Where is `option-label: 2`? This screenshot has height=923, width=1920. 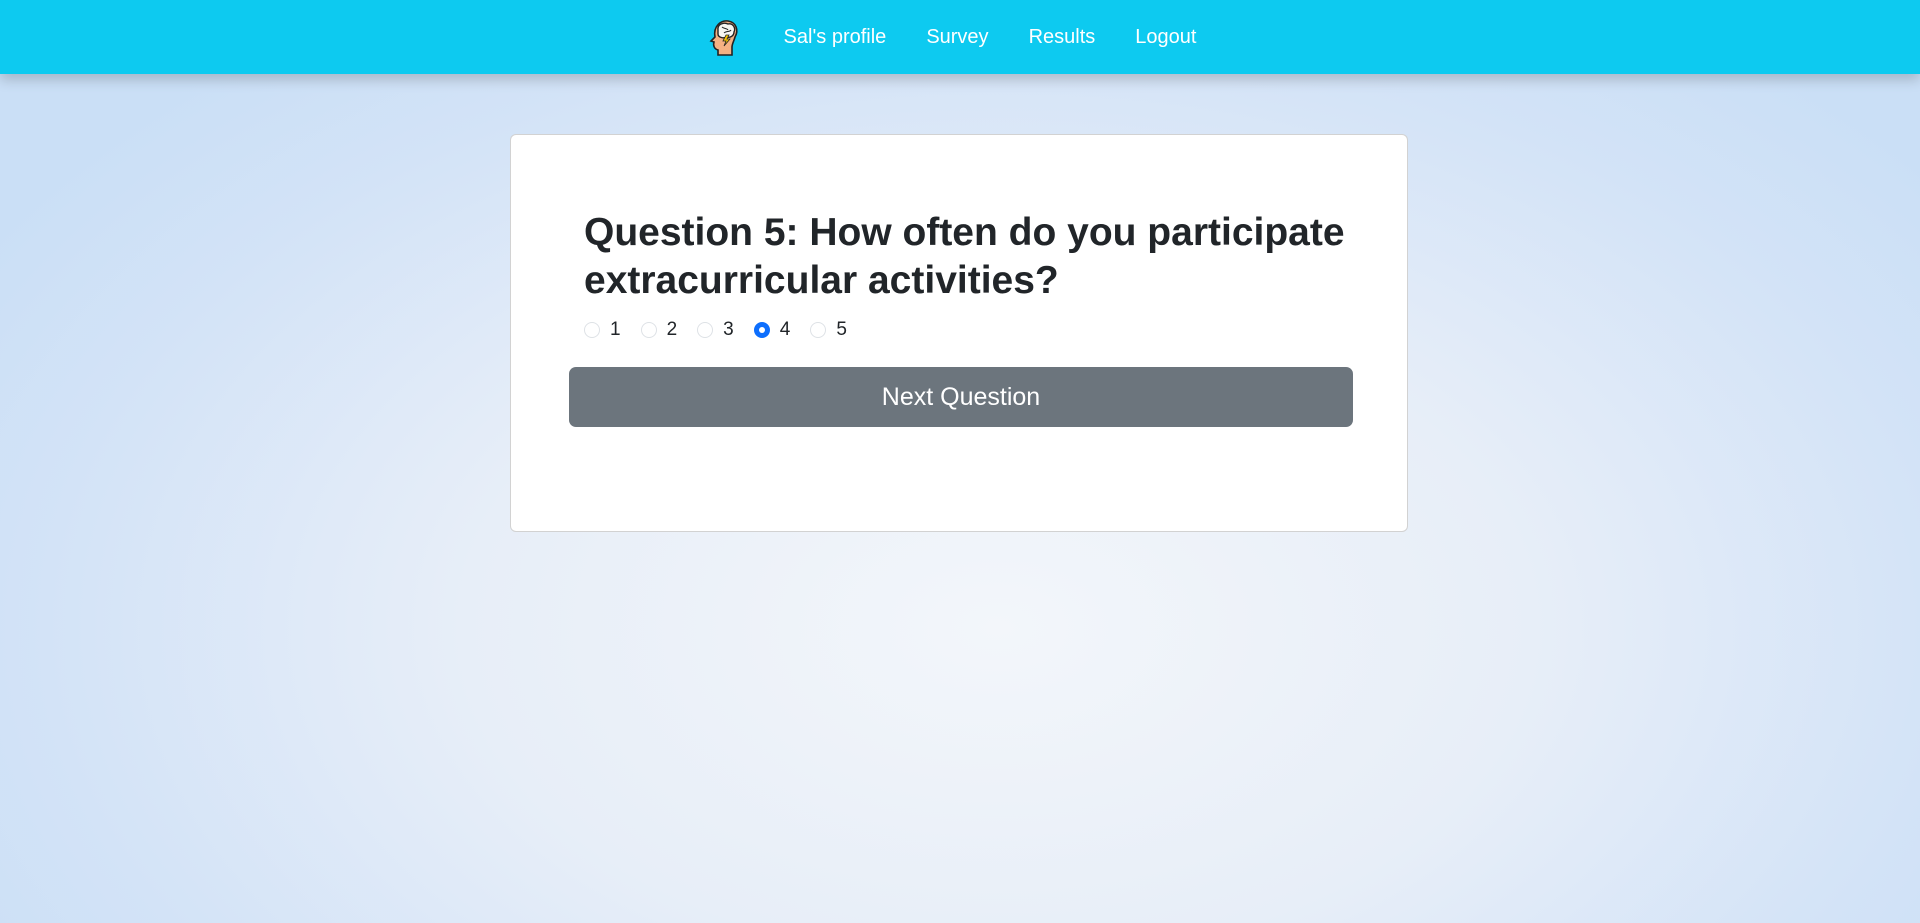 option-label: 2 is located at coordinates (672, 329).